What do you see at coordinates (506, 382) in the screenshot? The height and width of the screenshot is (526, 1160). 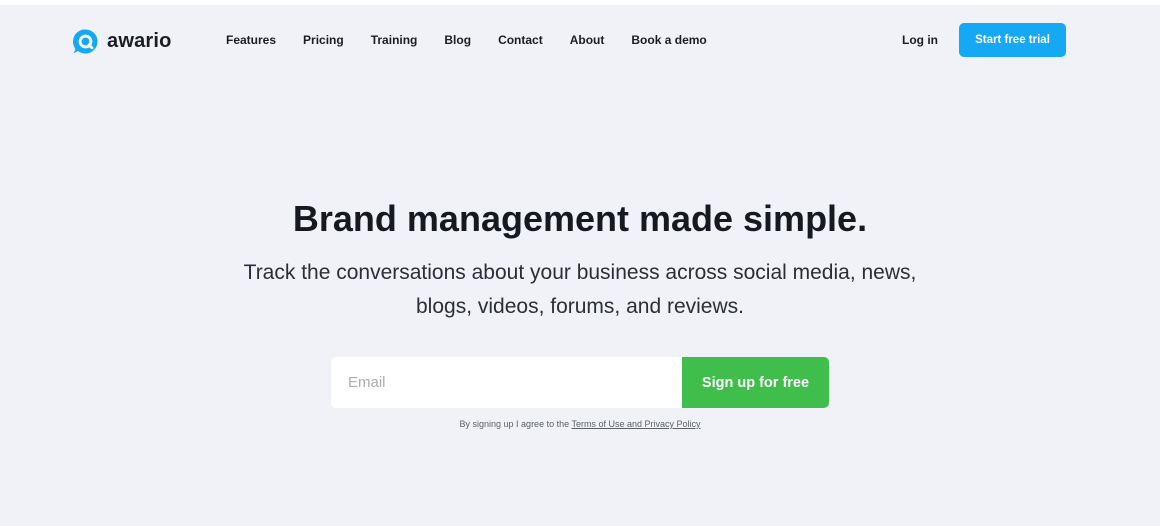 I see `email-field` at bounding box center [506, 382].